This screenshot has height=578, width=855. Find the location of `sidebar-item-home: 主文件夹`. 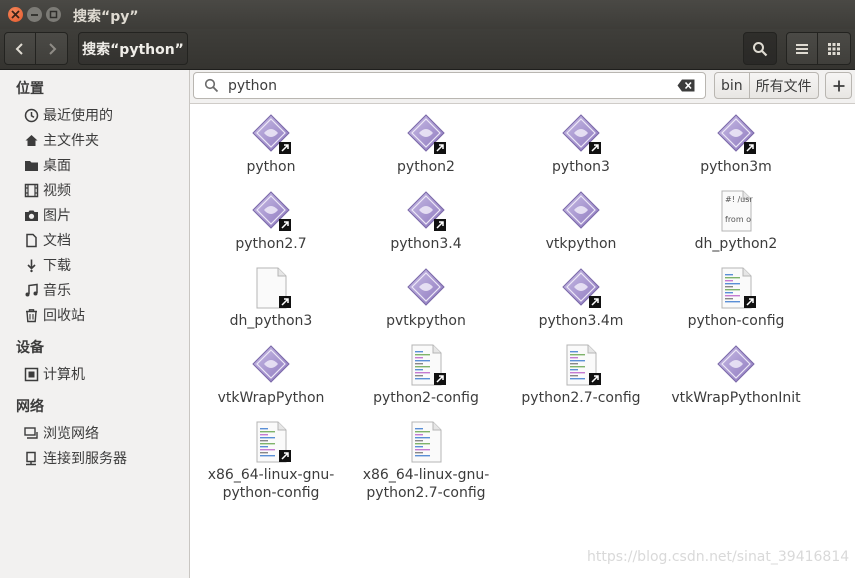

sidebar-item-home: 主文件夹 is located at coordinates (61, 140).